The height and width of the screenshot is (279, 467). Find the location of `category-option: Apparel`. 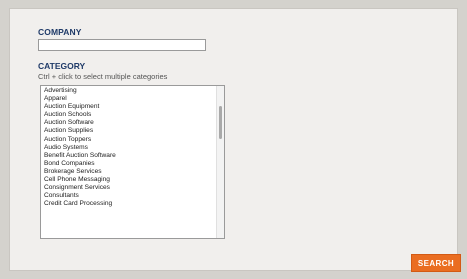

category-option: Apparel is located at coordinates (129, 99).